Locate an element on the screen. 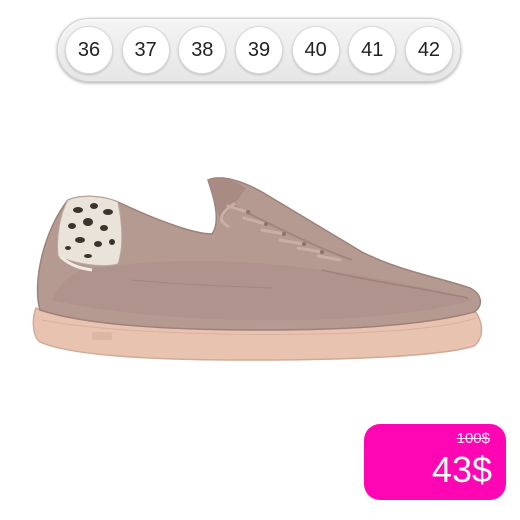  price-badge: 100$ 43$ is located at coordinates (435, 462).